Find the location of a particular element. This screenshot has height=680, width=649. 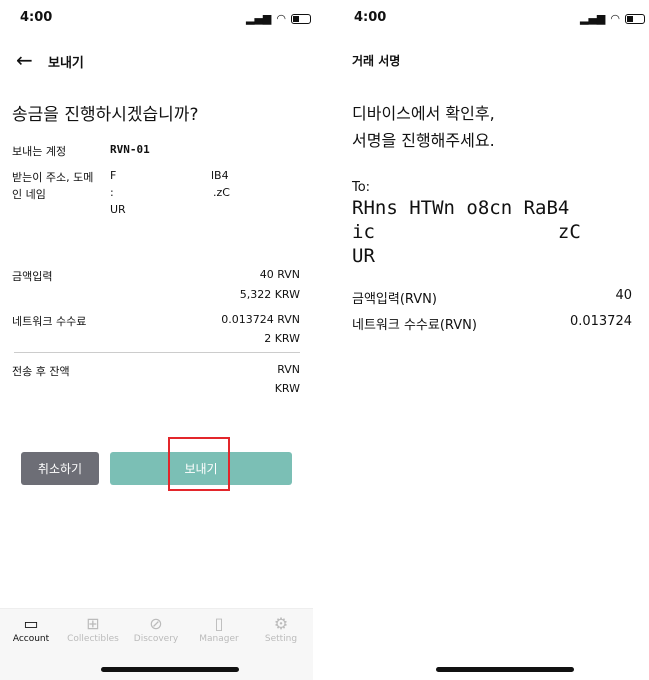

fee-krw: 2 KRW is located at coordinates (282, 338).